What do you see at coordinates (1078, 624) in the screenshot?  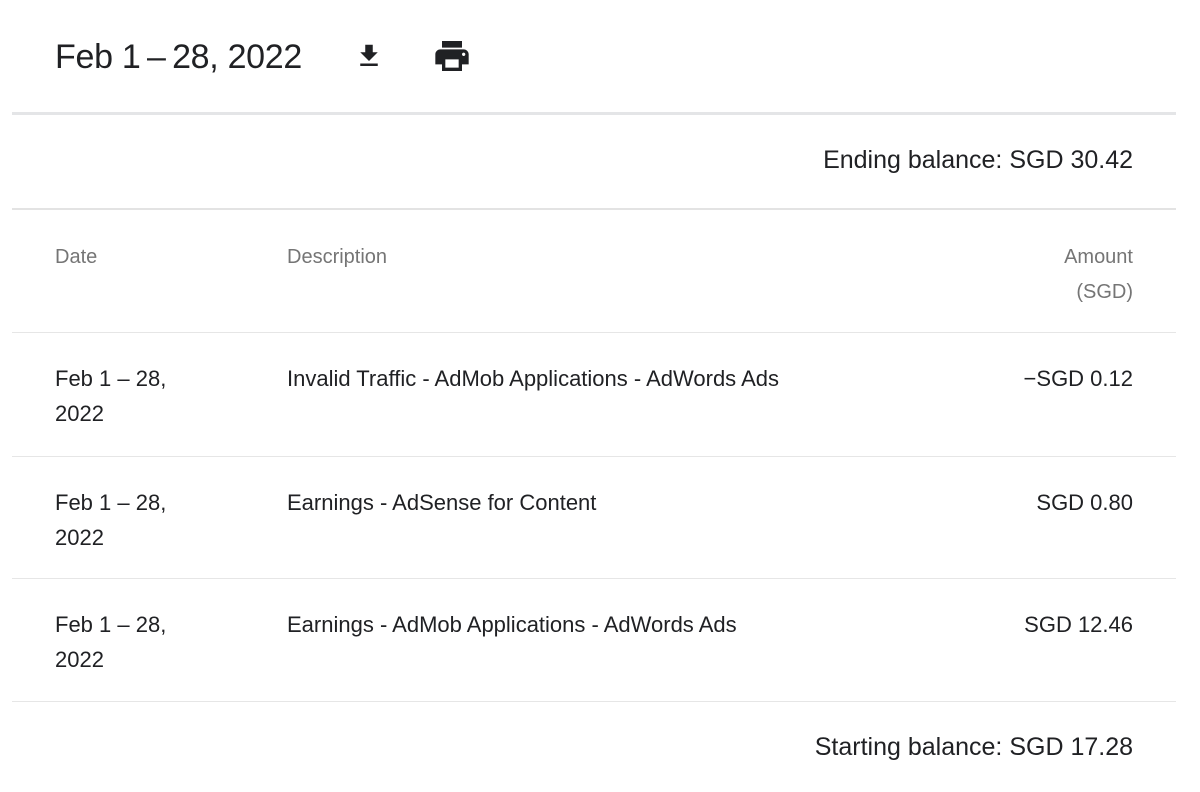 I see `row-amount: SGD 12.46` at bounding box center [1078, 624].